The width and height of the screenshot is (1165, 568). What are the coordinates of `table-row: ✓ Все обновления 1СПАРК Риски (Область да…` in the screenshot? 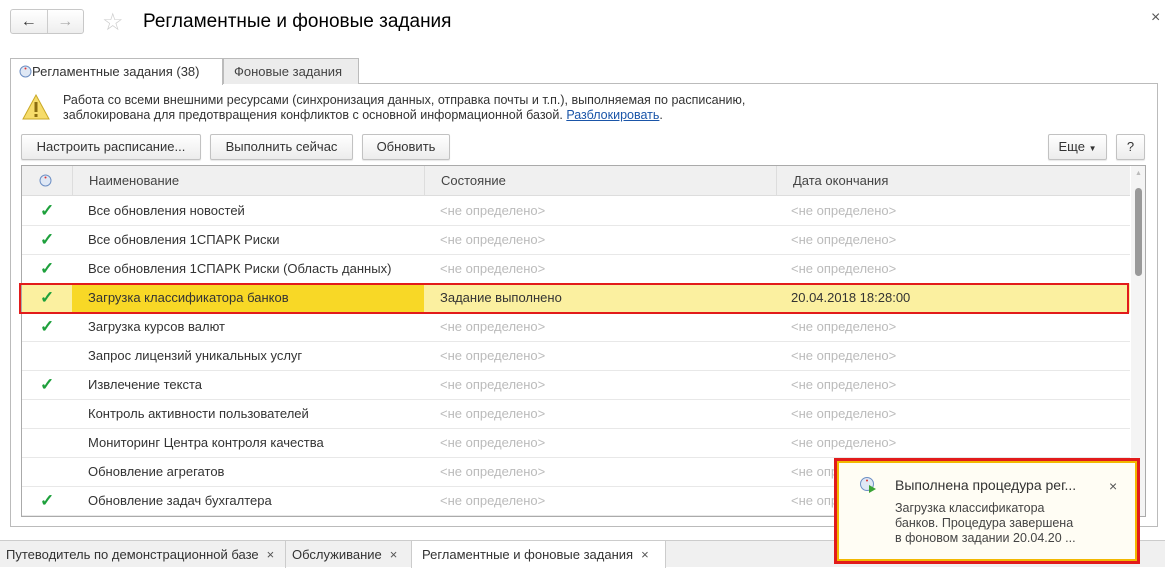 It's located at (576, 269).